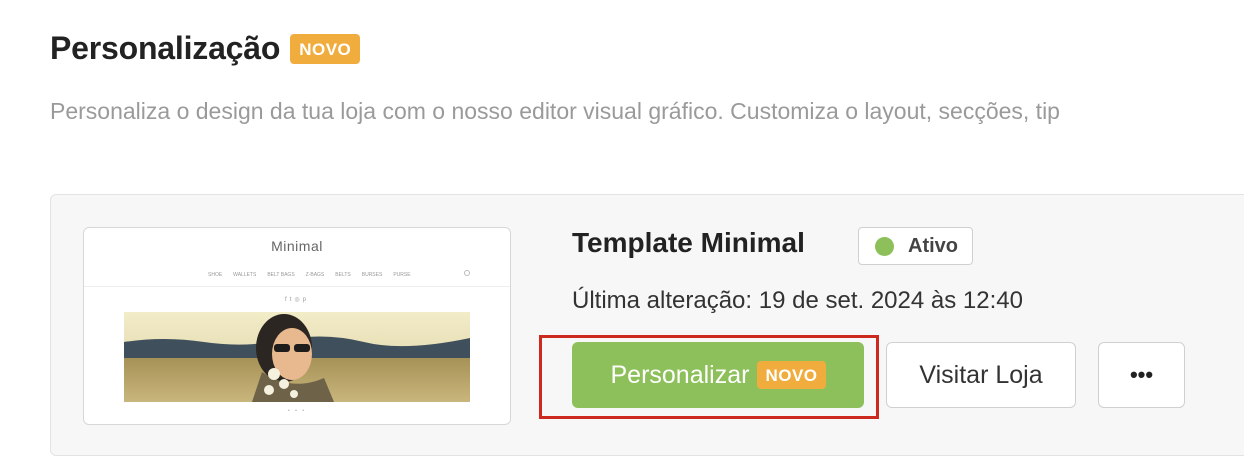 The height and width of the screenshot is (464, 1244). I want to click on page-title: Personalização, so click(165, 48).